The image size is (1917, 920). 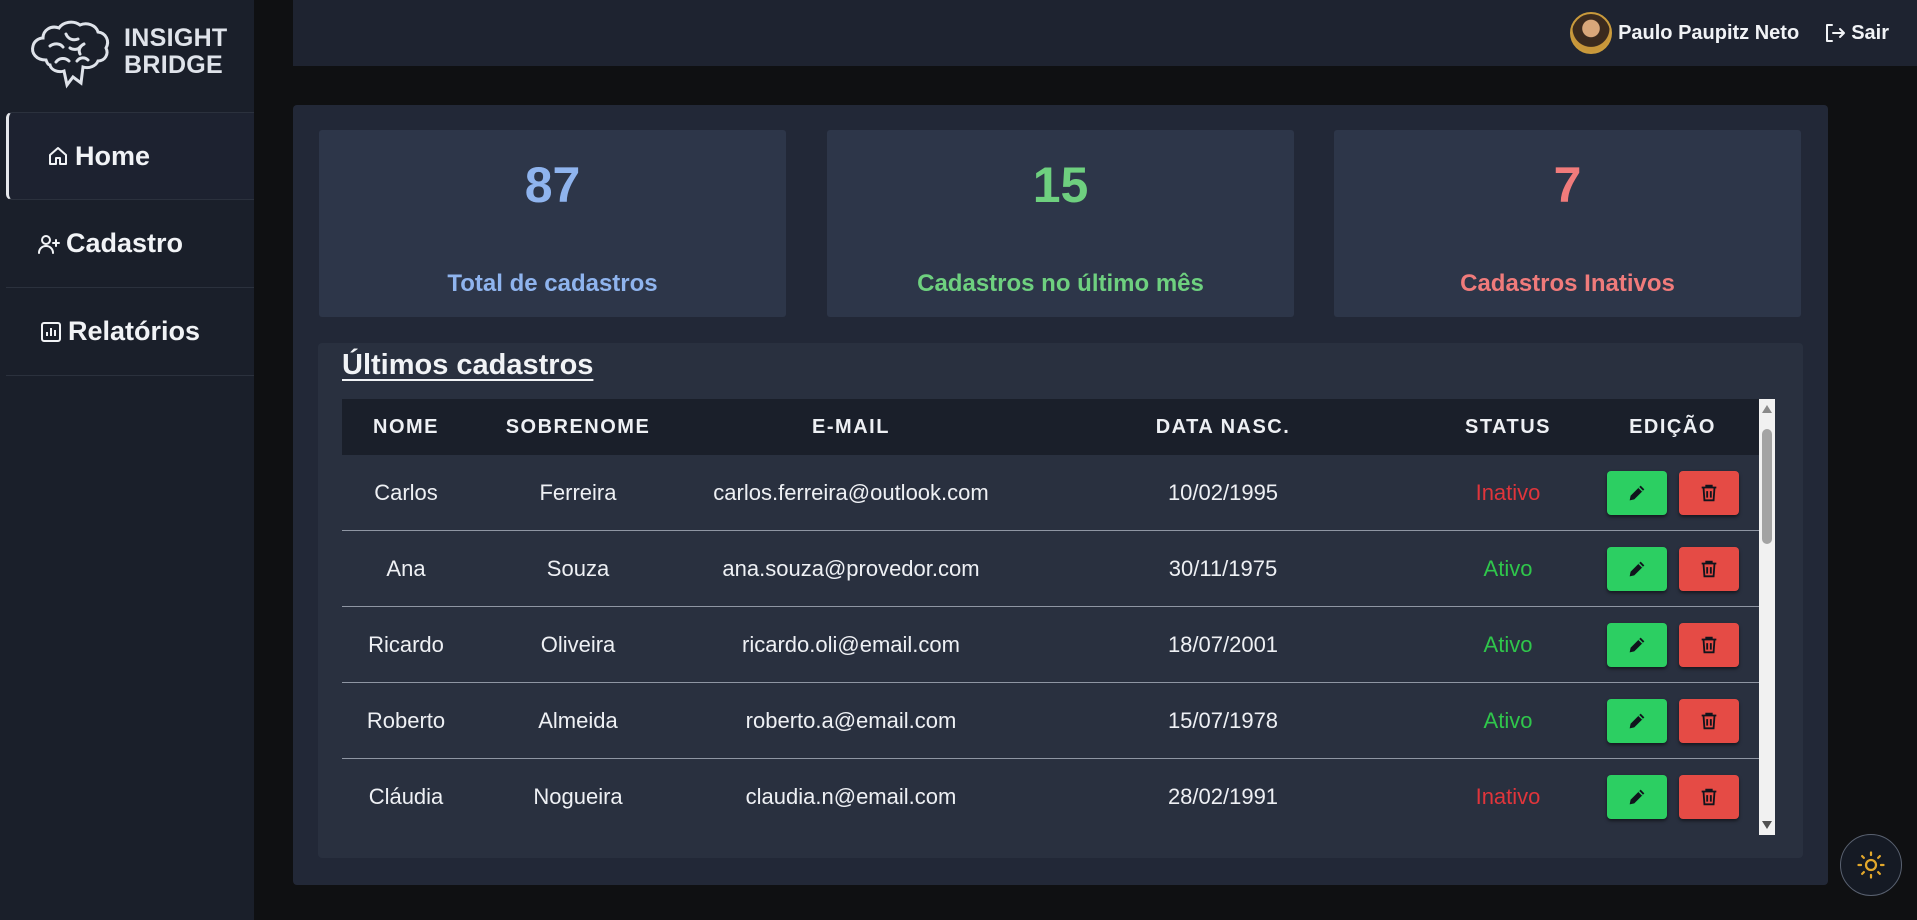 I want to click on cell-email: carlos.ferreira@outlook.com, so click(x=851, y=492).